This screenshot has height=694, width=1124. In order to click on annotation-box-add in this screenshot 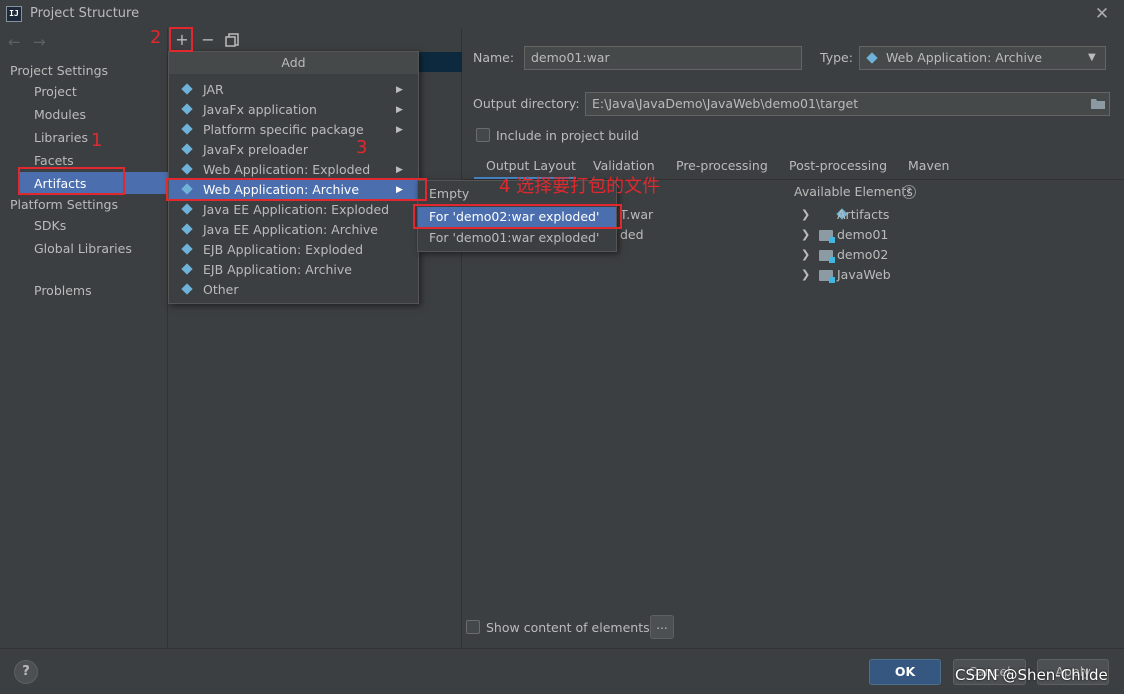, I will do `click(181, 39)`.